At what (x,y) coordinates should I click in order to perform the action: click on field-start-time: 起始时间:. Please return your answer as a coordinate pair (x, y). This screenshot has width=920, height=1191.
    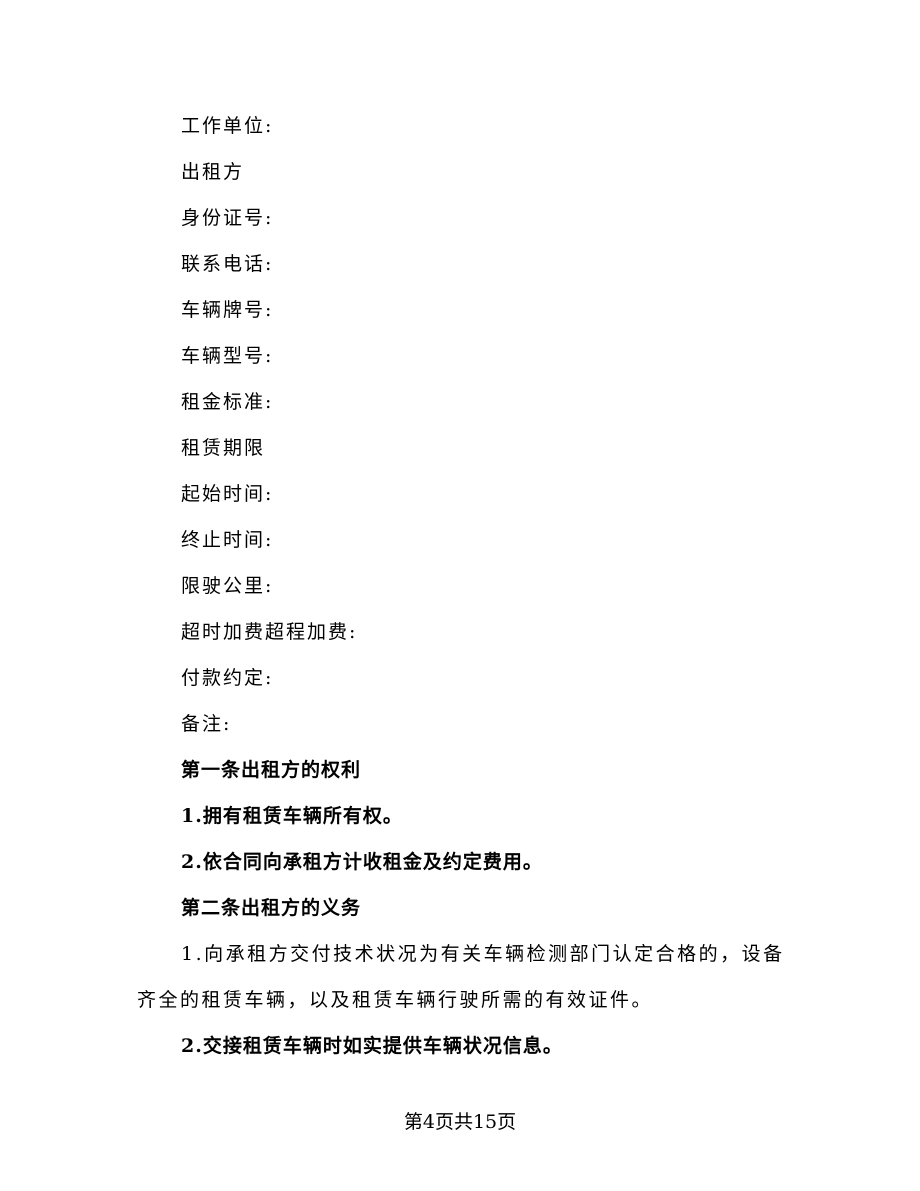
    Looking at the image, I should click on (227, 494).